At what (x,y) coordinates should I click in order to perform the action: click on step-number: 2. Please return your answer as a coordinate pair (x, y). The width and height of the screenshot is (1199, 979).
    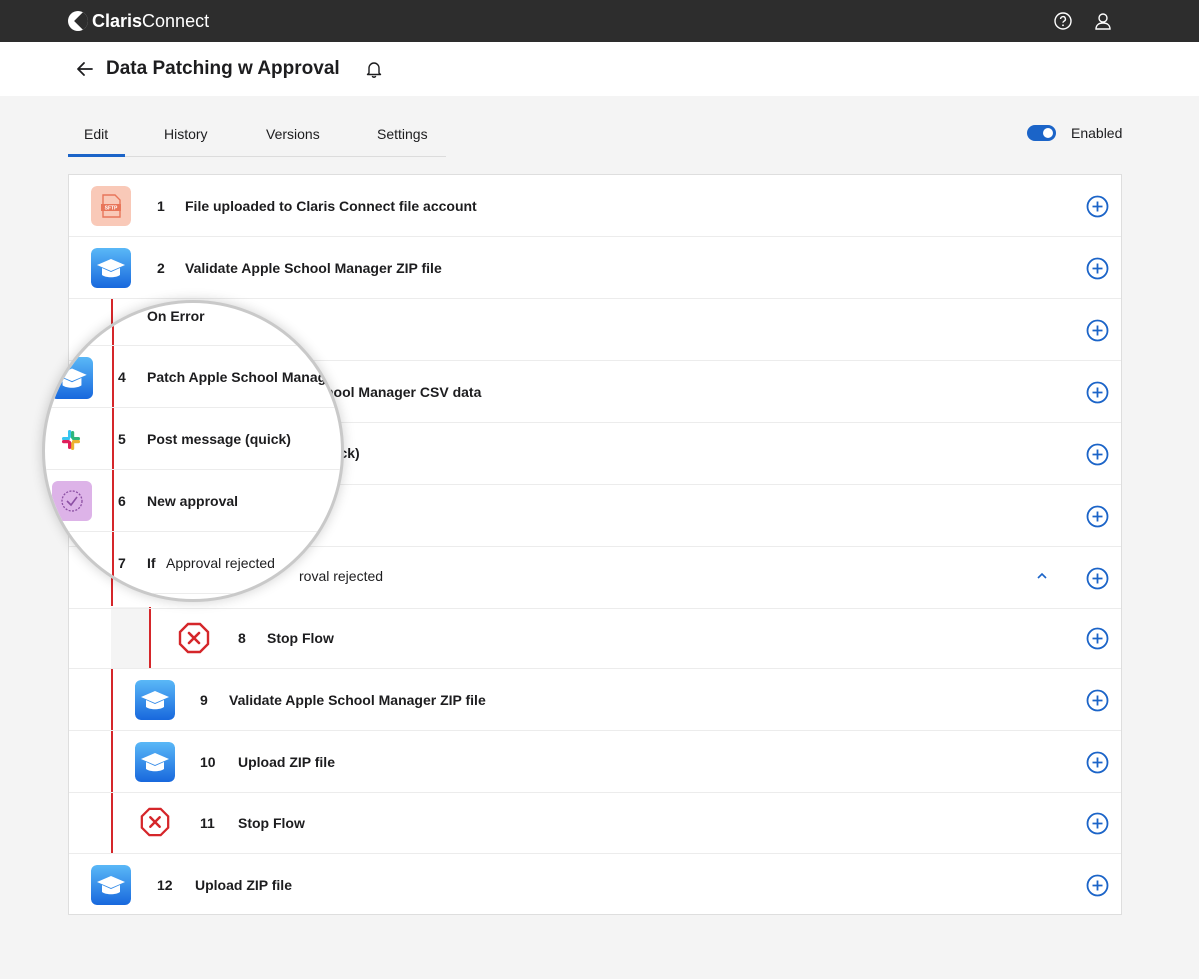
    Looking at the image, I should click on (161, 268).